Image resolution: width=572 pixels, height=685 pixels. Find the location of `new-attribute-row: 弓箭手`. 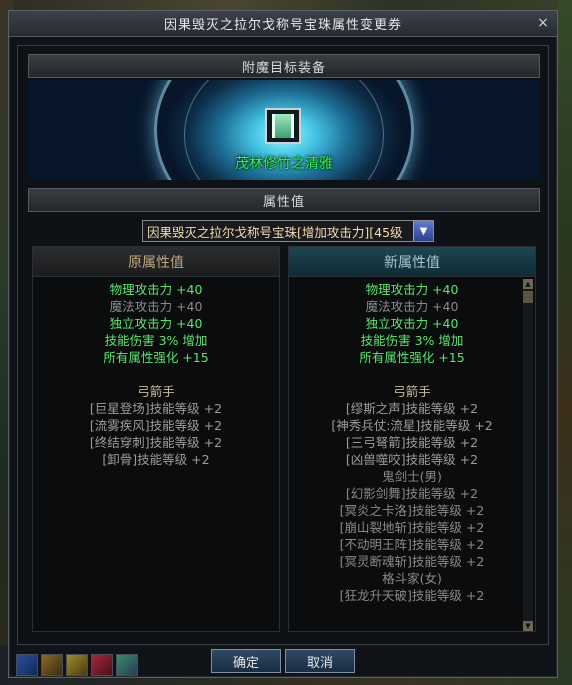

new-attribute-row: 弓箭手 is located at coordinates (412, 391).